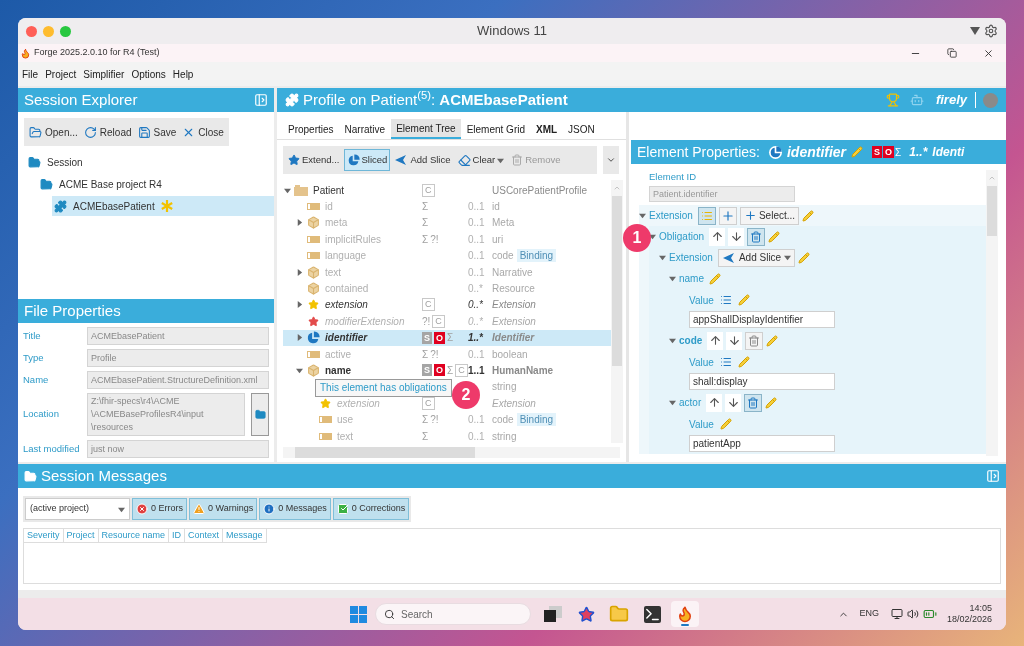  What do you see at coordinates (447, 370) in the screenshot?
I see `tree-row: name S O Σ C 1..1 HumanName` at bounding box center [447, 370].